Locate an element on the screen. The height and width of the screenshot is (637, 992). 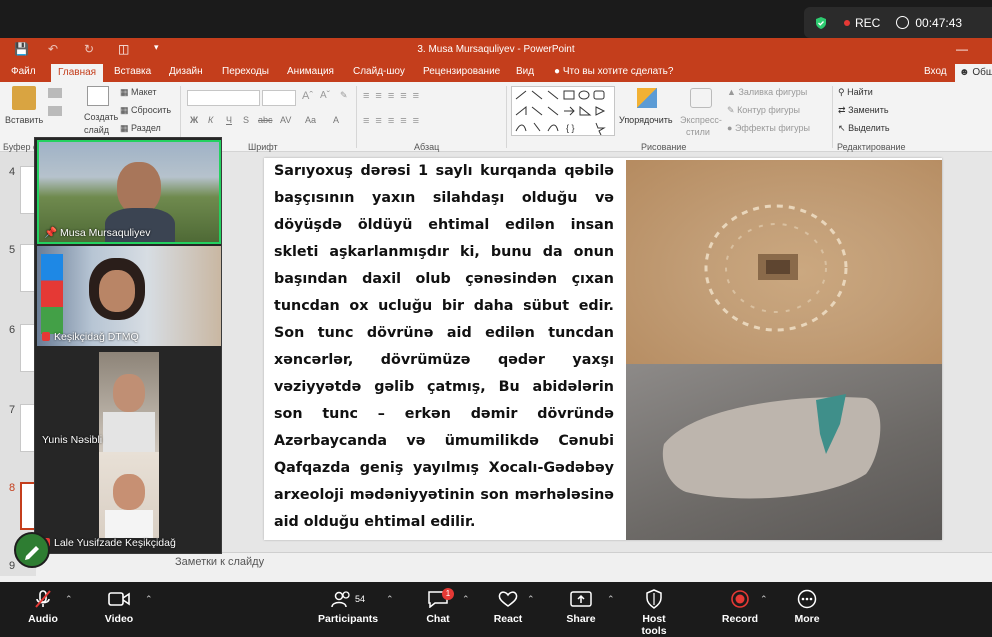
shape-effects-button: ● Эффекты фигуры is located at coordinates (768, 128).